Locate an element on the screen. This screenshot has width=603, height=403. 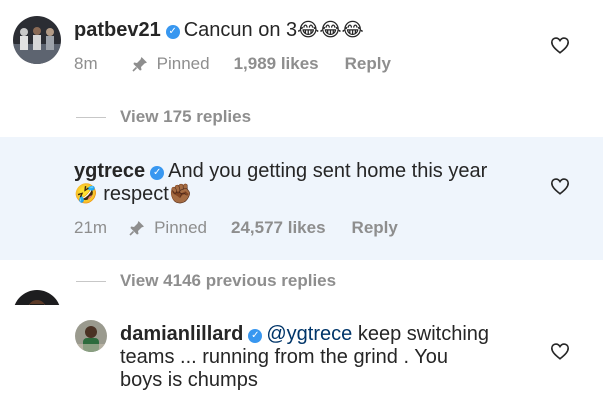
comment-meta: 21m Pinned 24,577 likes Reply is located at coordinates (236, 228).